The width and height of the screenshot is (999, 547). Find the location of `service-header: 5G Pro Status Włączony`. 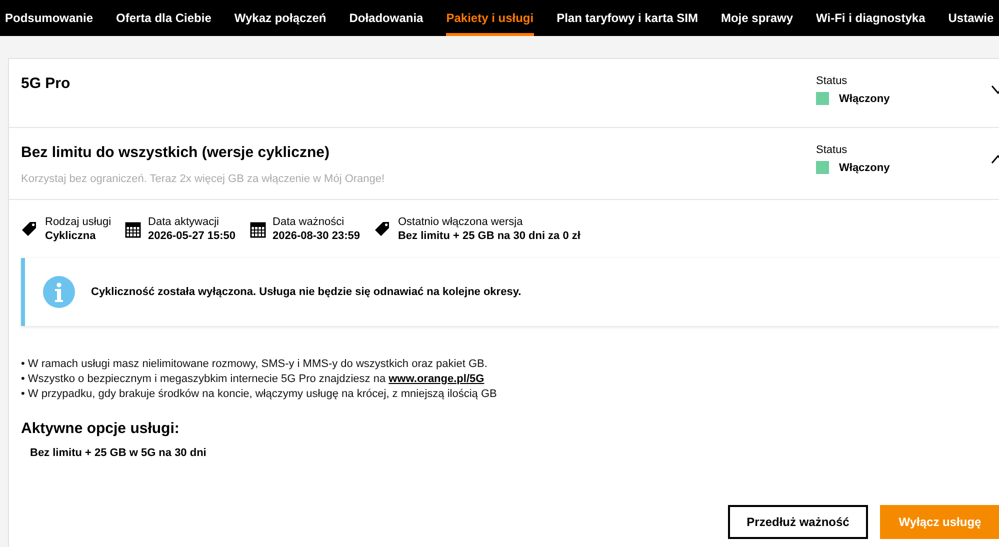

service-header: 5G Pro Status Włączony is located at coordinates (504, 93).